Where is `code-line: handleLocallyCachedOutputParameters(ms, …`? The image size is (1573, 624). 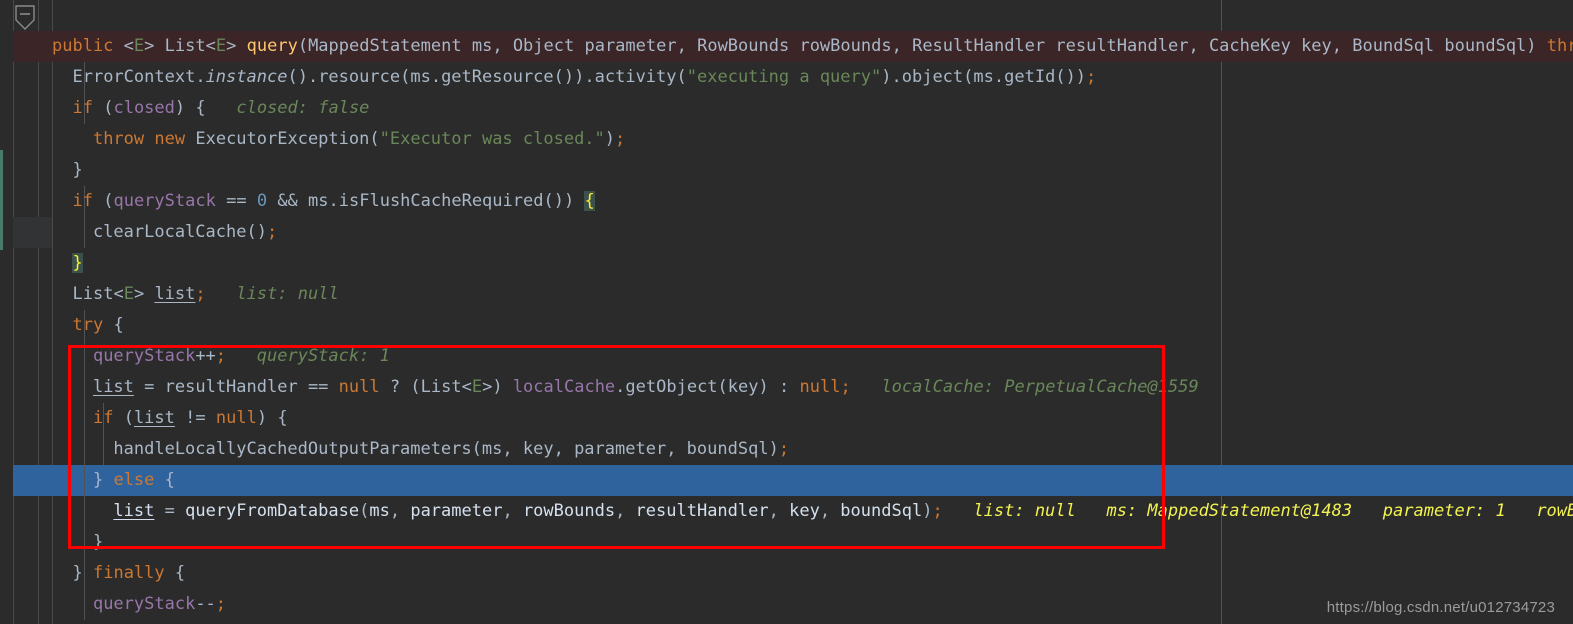 code-line: handleLocallyCachedOutputParameters(ms, … is located at coordinates (786, 431).